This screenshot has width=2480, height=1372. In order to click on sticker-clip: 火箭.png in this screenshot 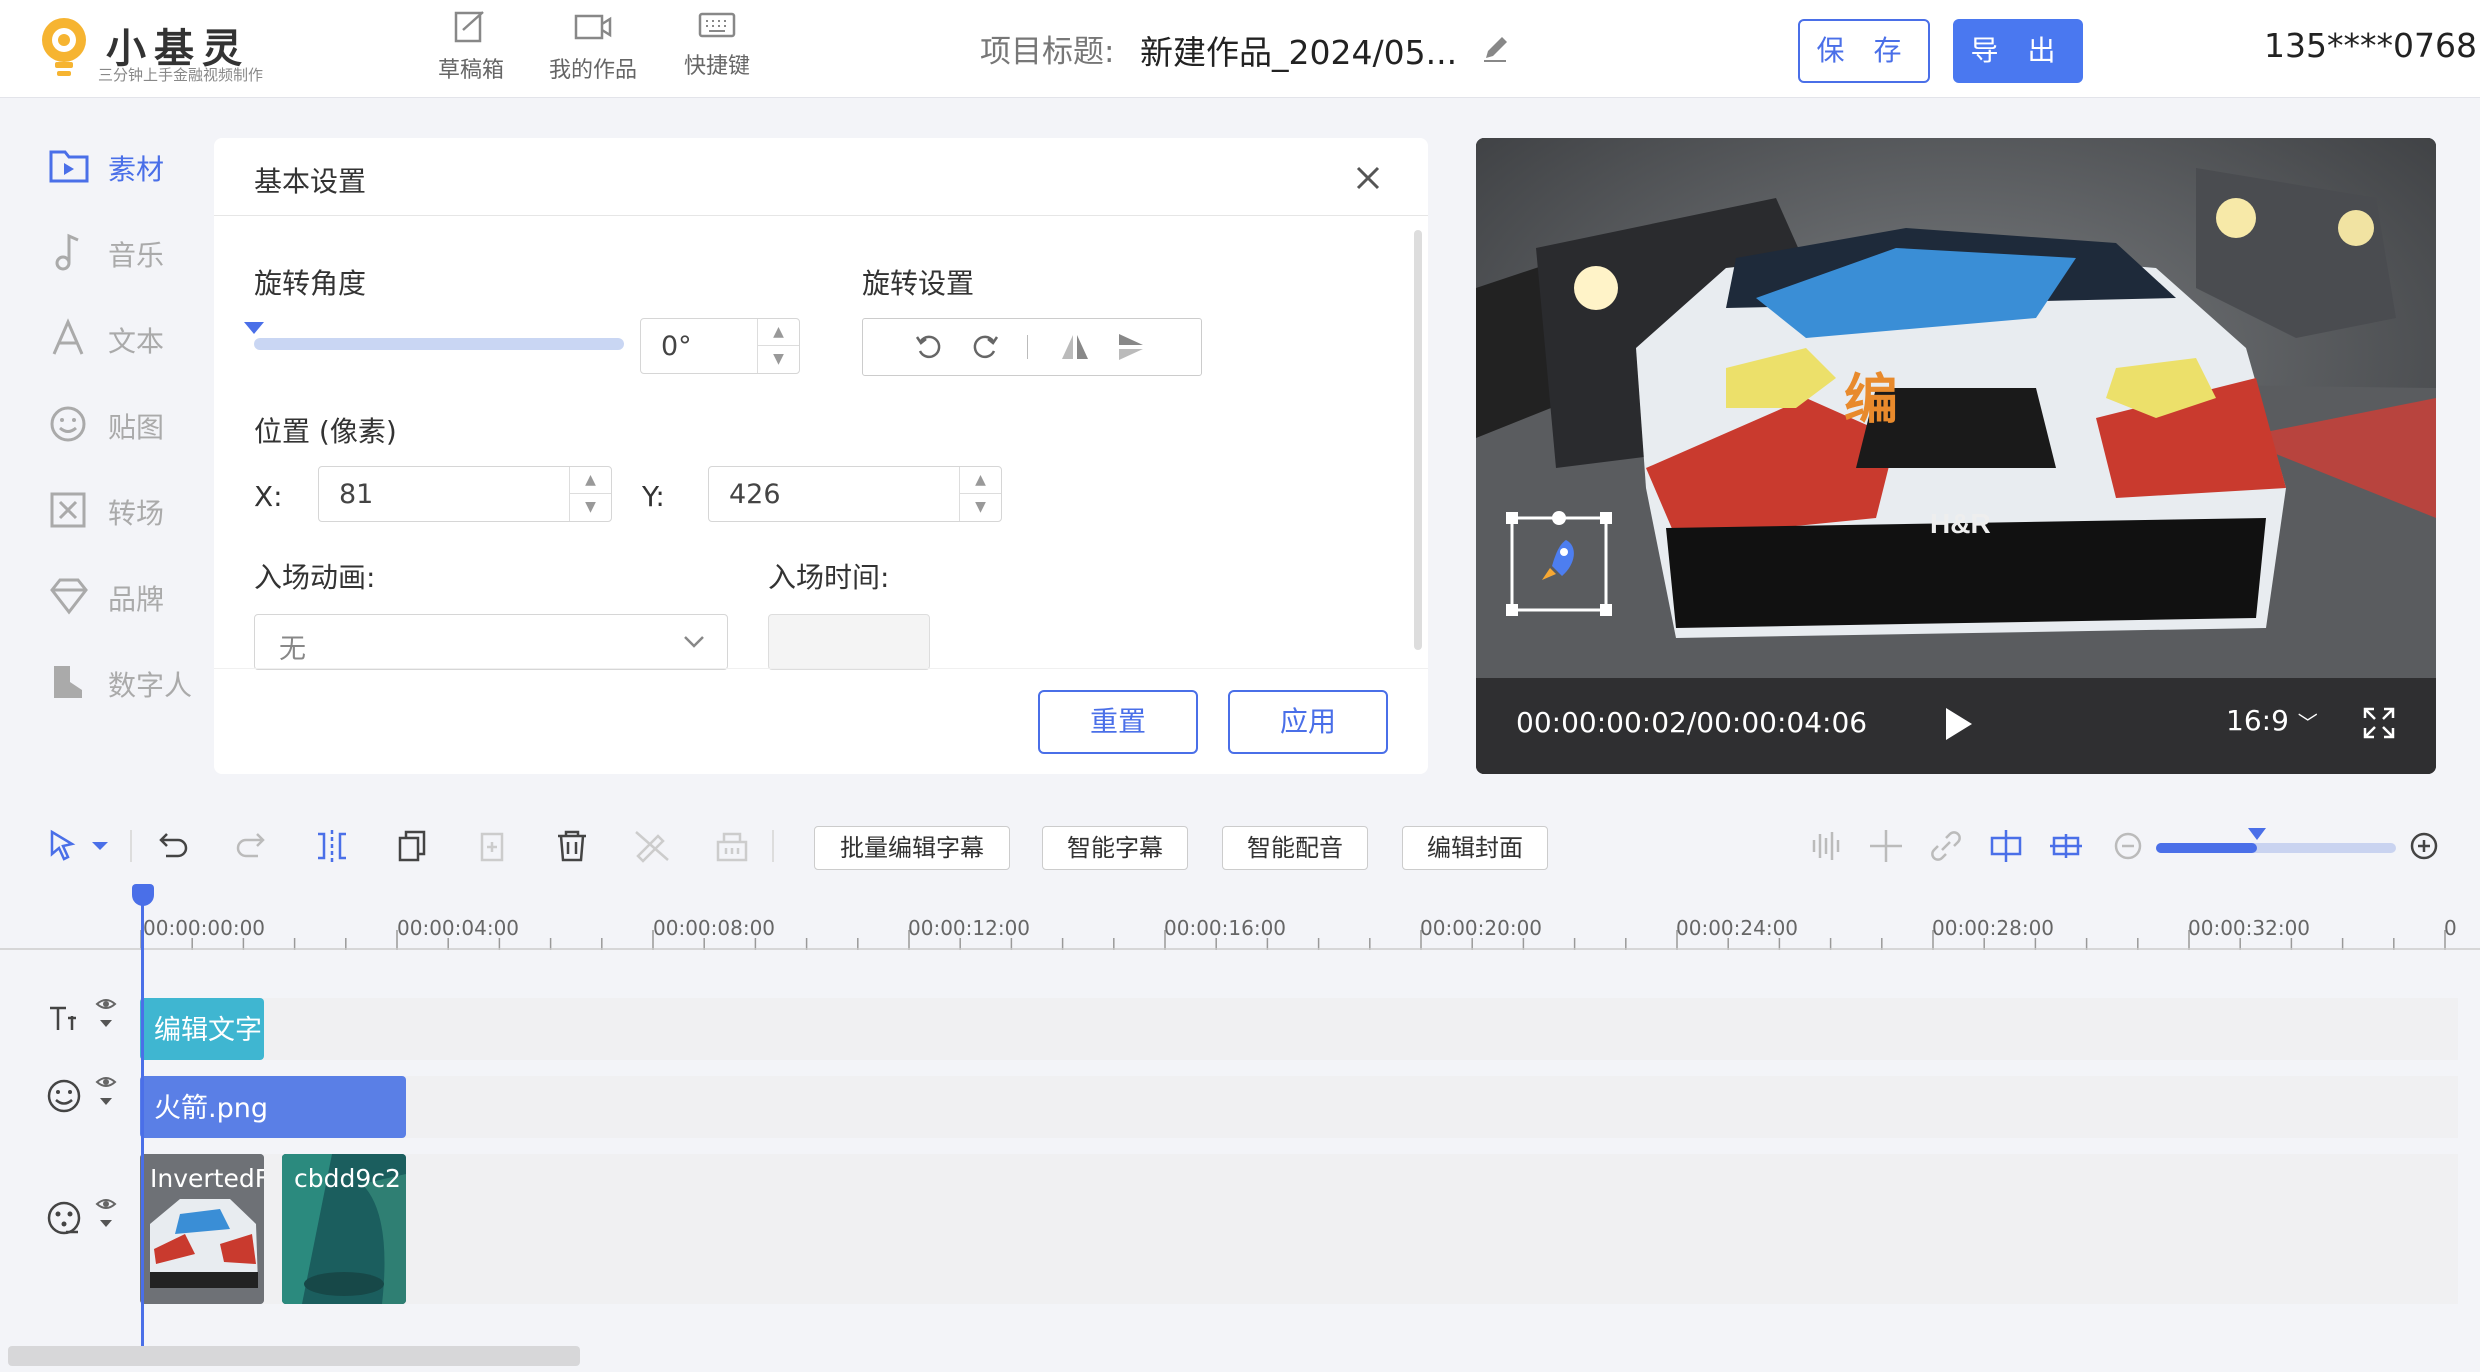, I will do `click(273, 1107)`.